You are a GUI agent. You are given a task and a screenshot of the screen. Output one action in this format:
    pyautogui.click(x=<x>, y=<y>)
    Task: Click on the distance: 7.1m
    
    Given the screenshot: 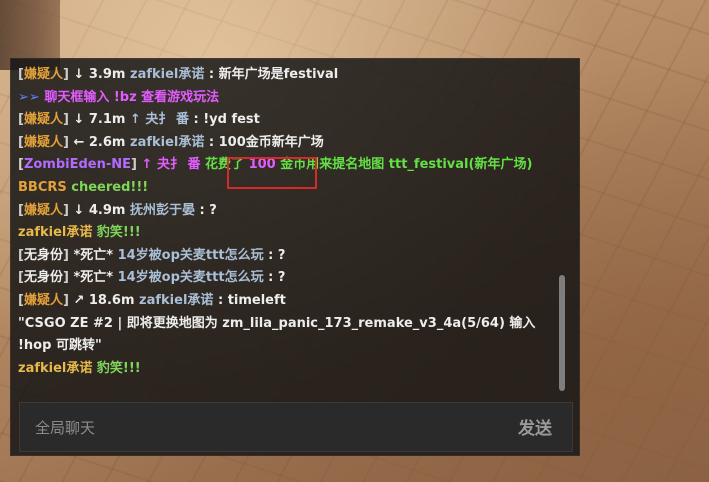 What is the action you would take?
    pyautogui.click(x=107, y=120)
    